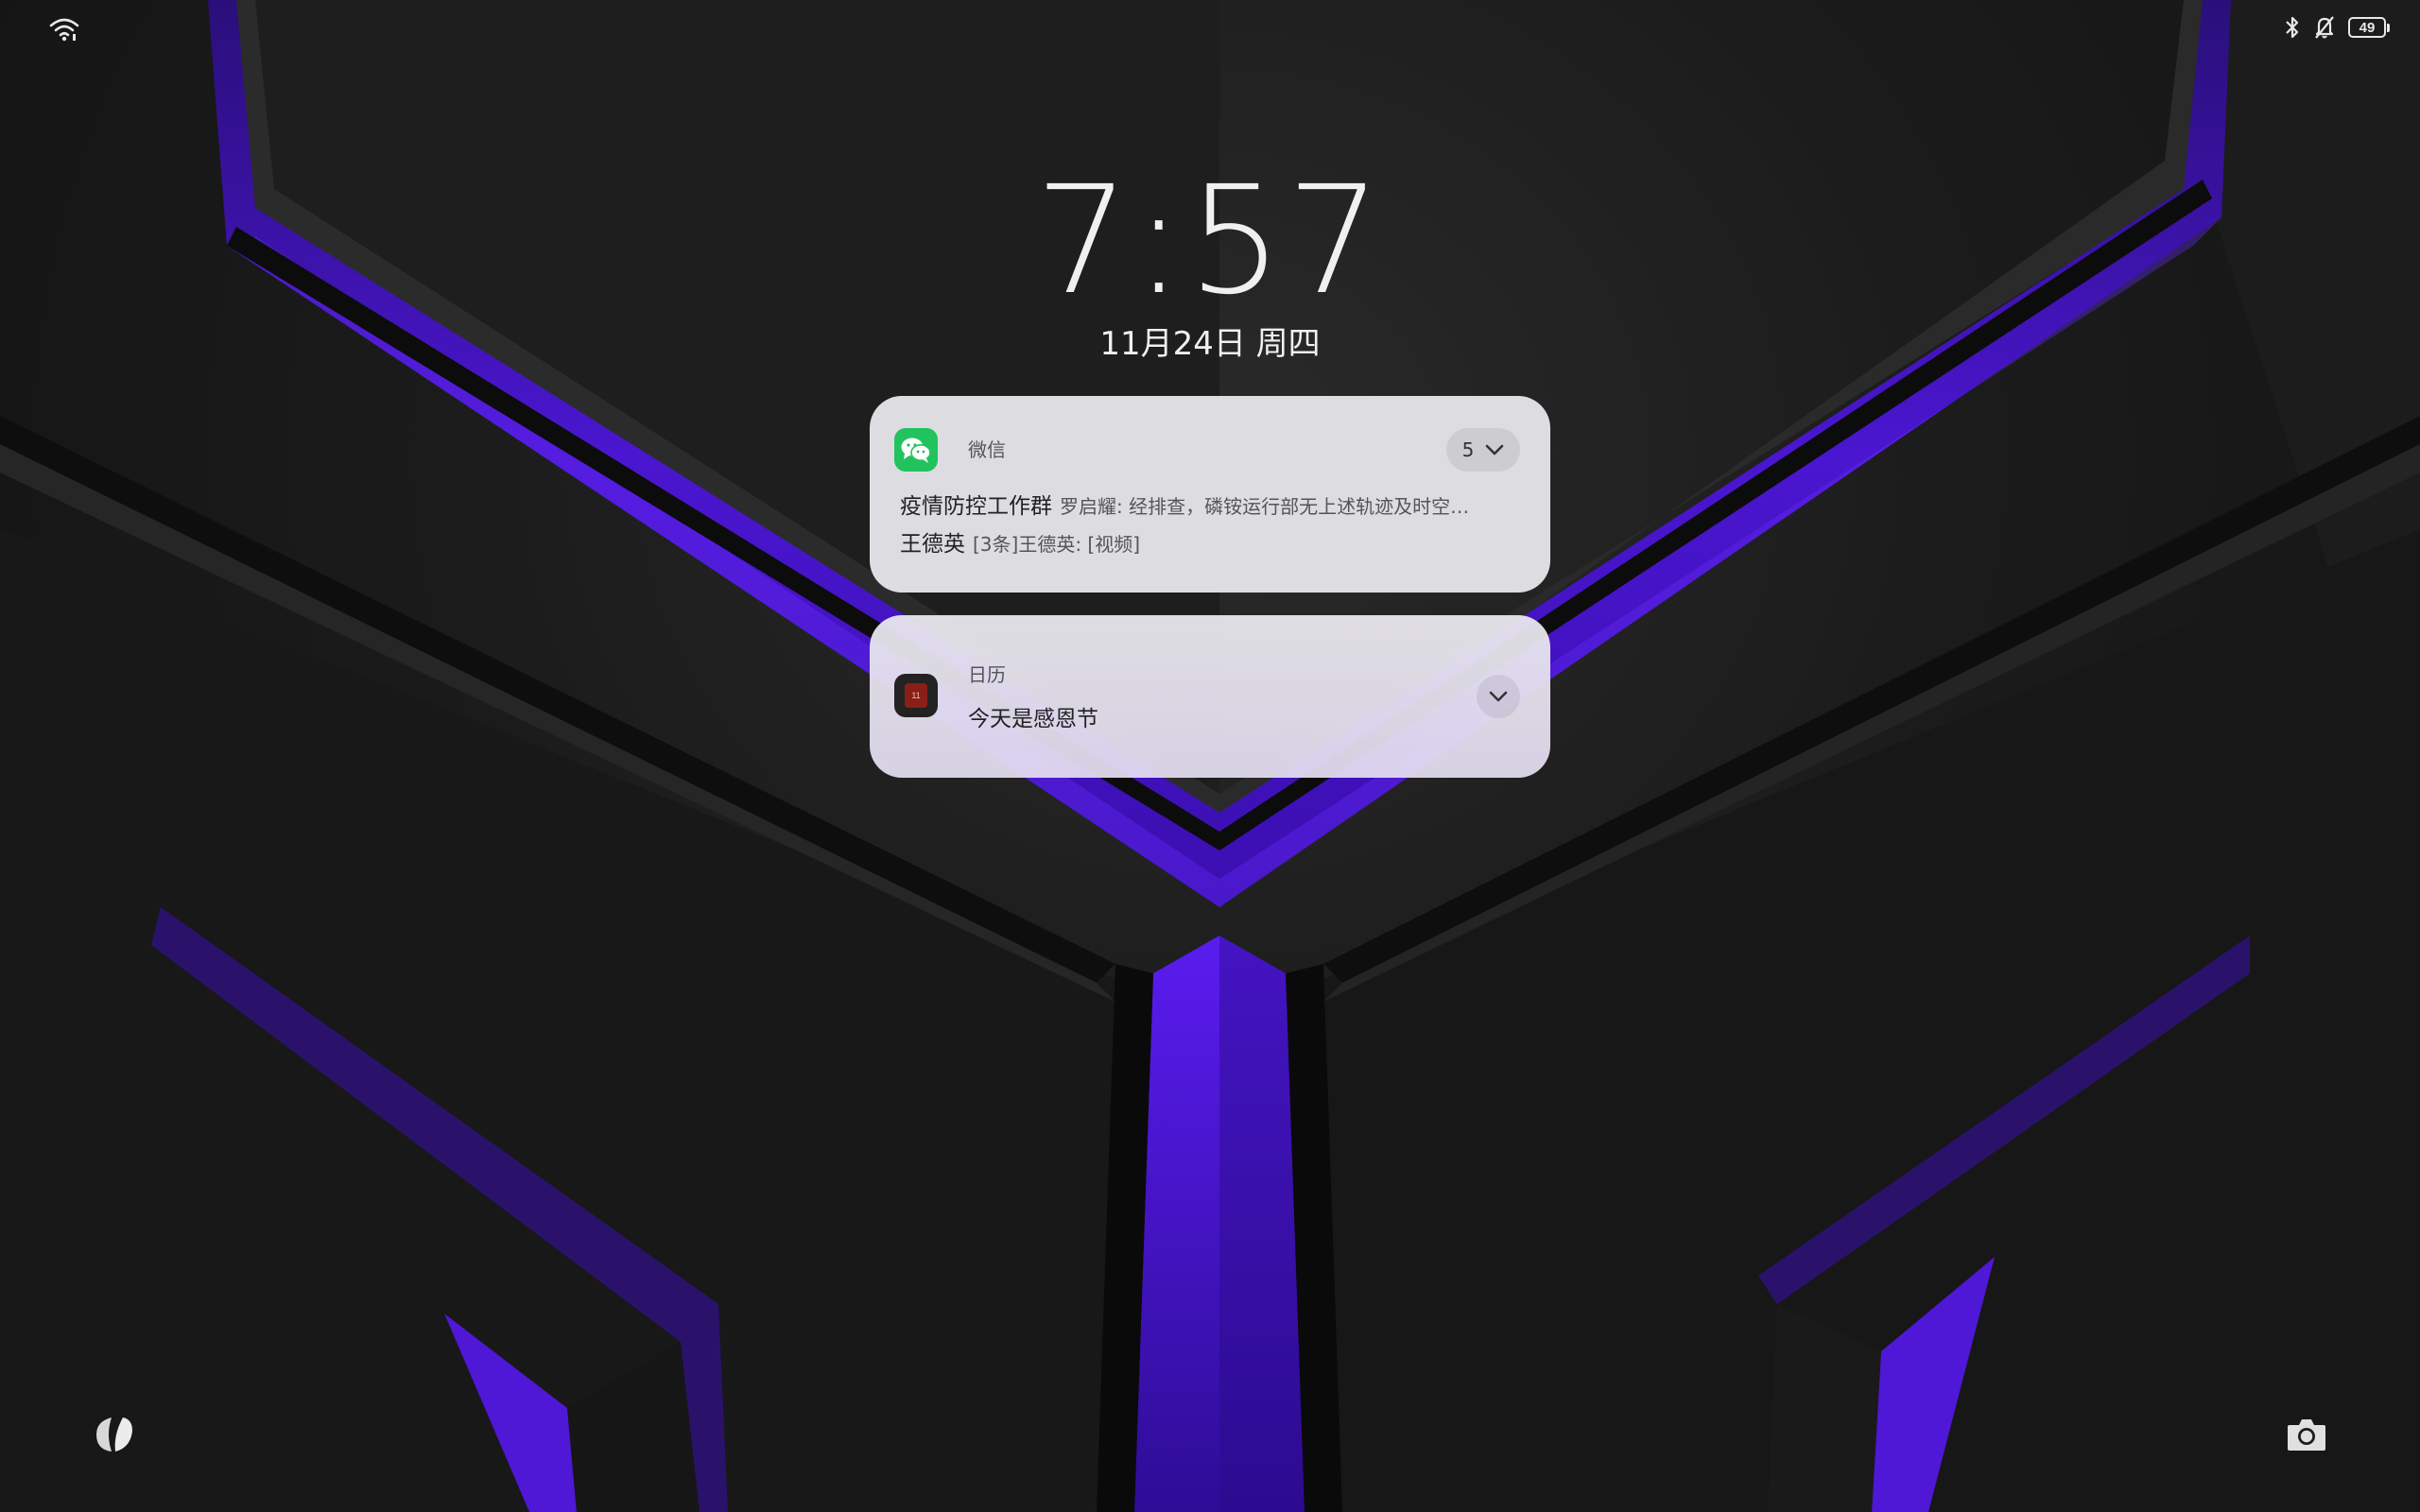 The height and width of the screenshot is (1512, 2420). I want to click on bell-muted-icon, so click(2324, 27).